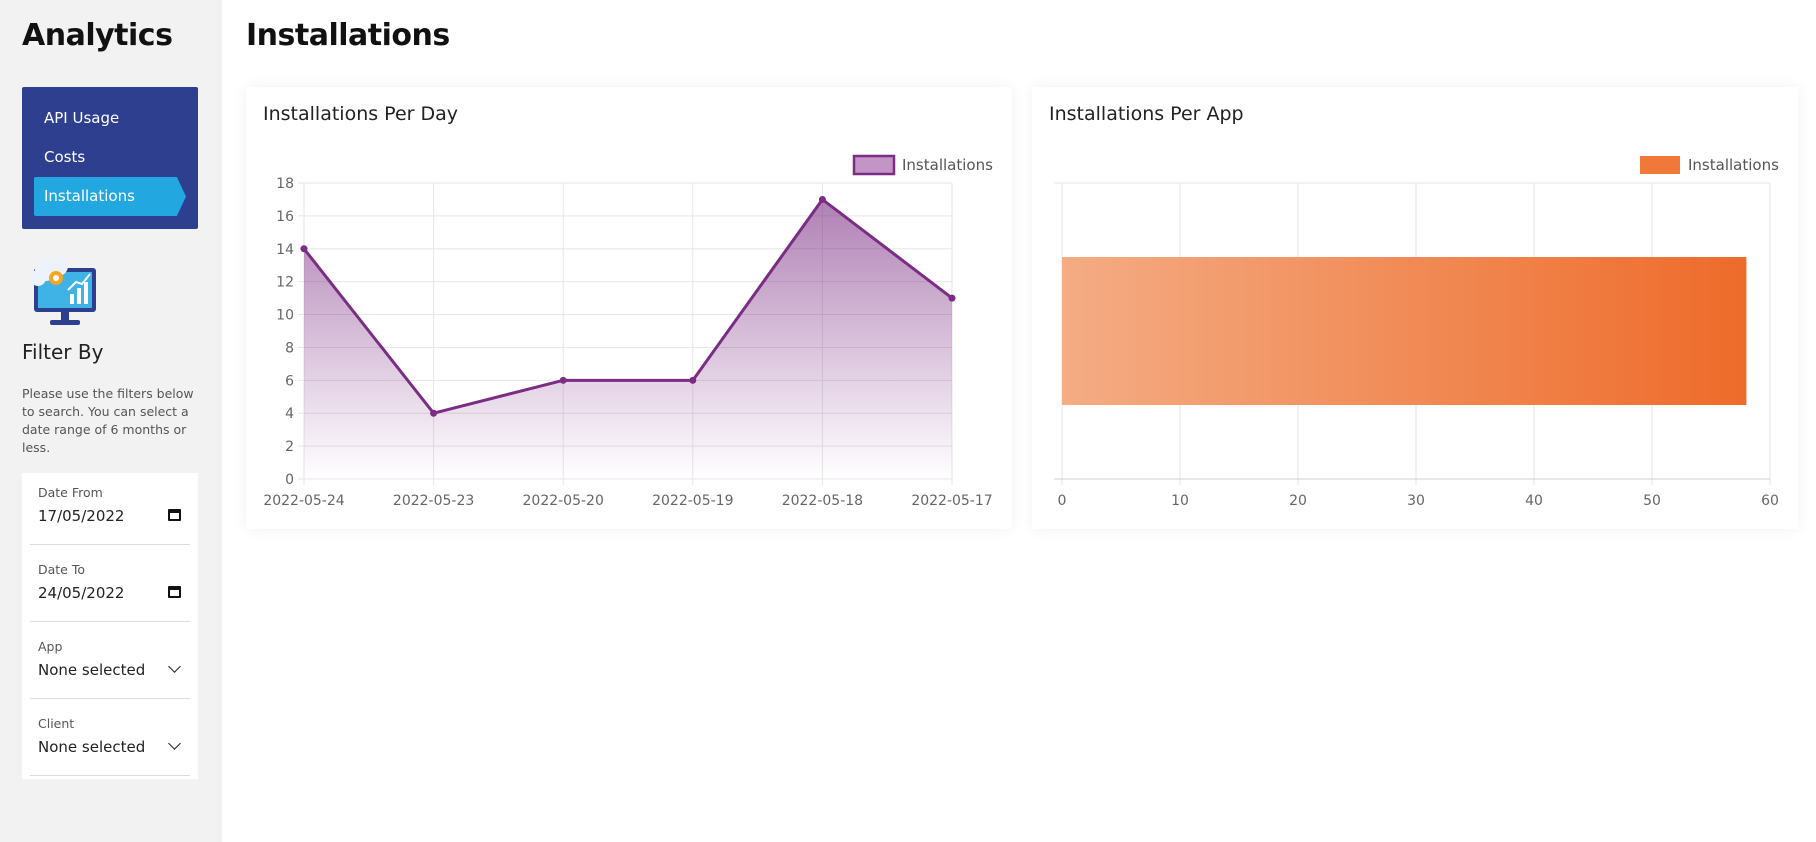 The image size is (1816, 842). Describe the element at coordinates (289, 348) in the screenshot. I see `y-tick-label: 8` at that location.